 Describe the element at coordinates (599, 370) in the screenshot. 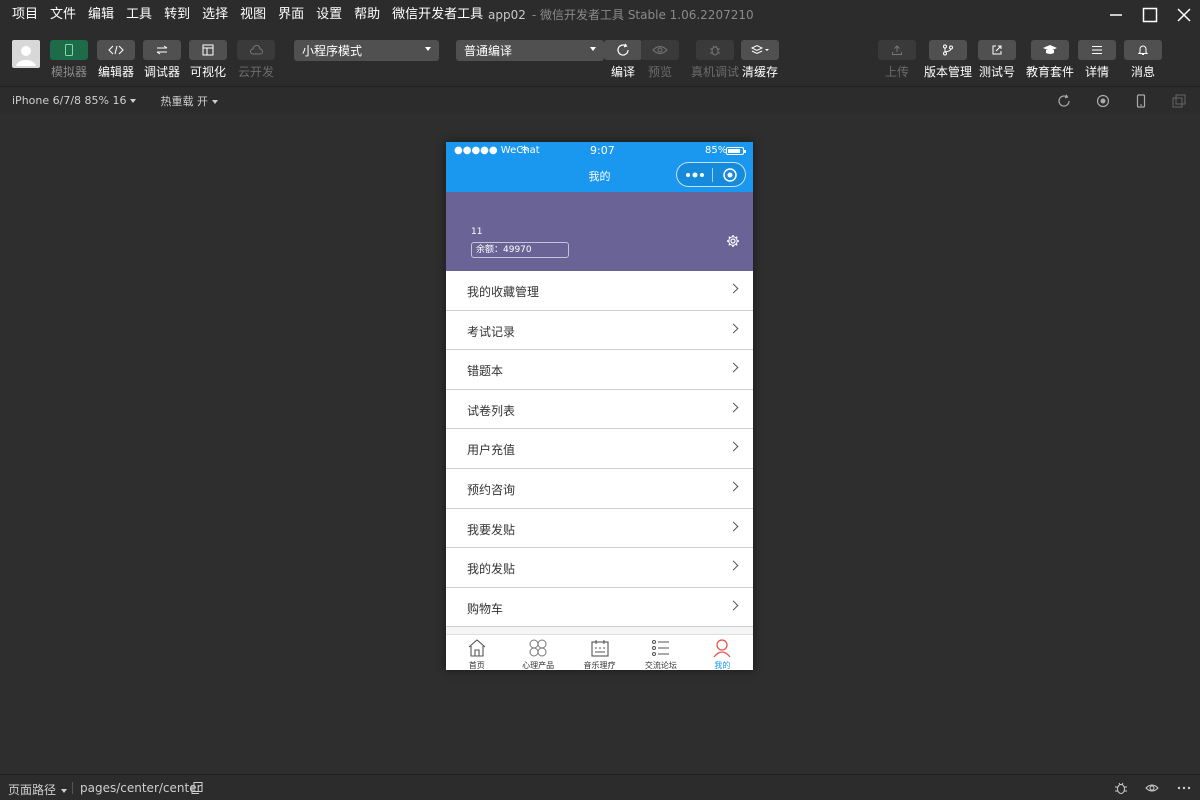

I see `menu-row-wrong-questions: 错题本` at that location.